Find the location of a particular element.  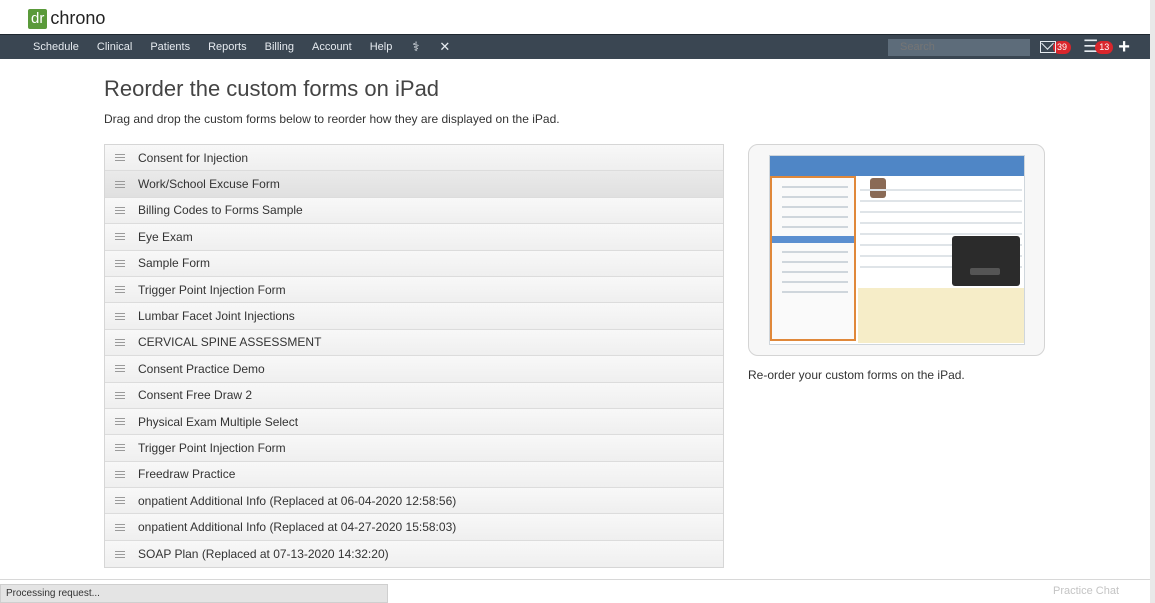

form-label: Work/School Excuse Form is located at coordinates (209, 184).